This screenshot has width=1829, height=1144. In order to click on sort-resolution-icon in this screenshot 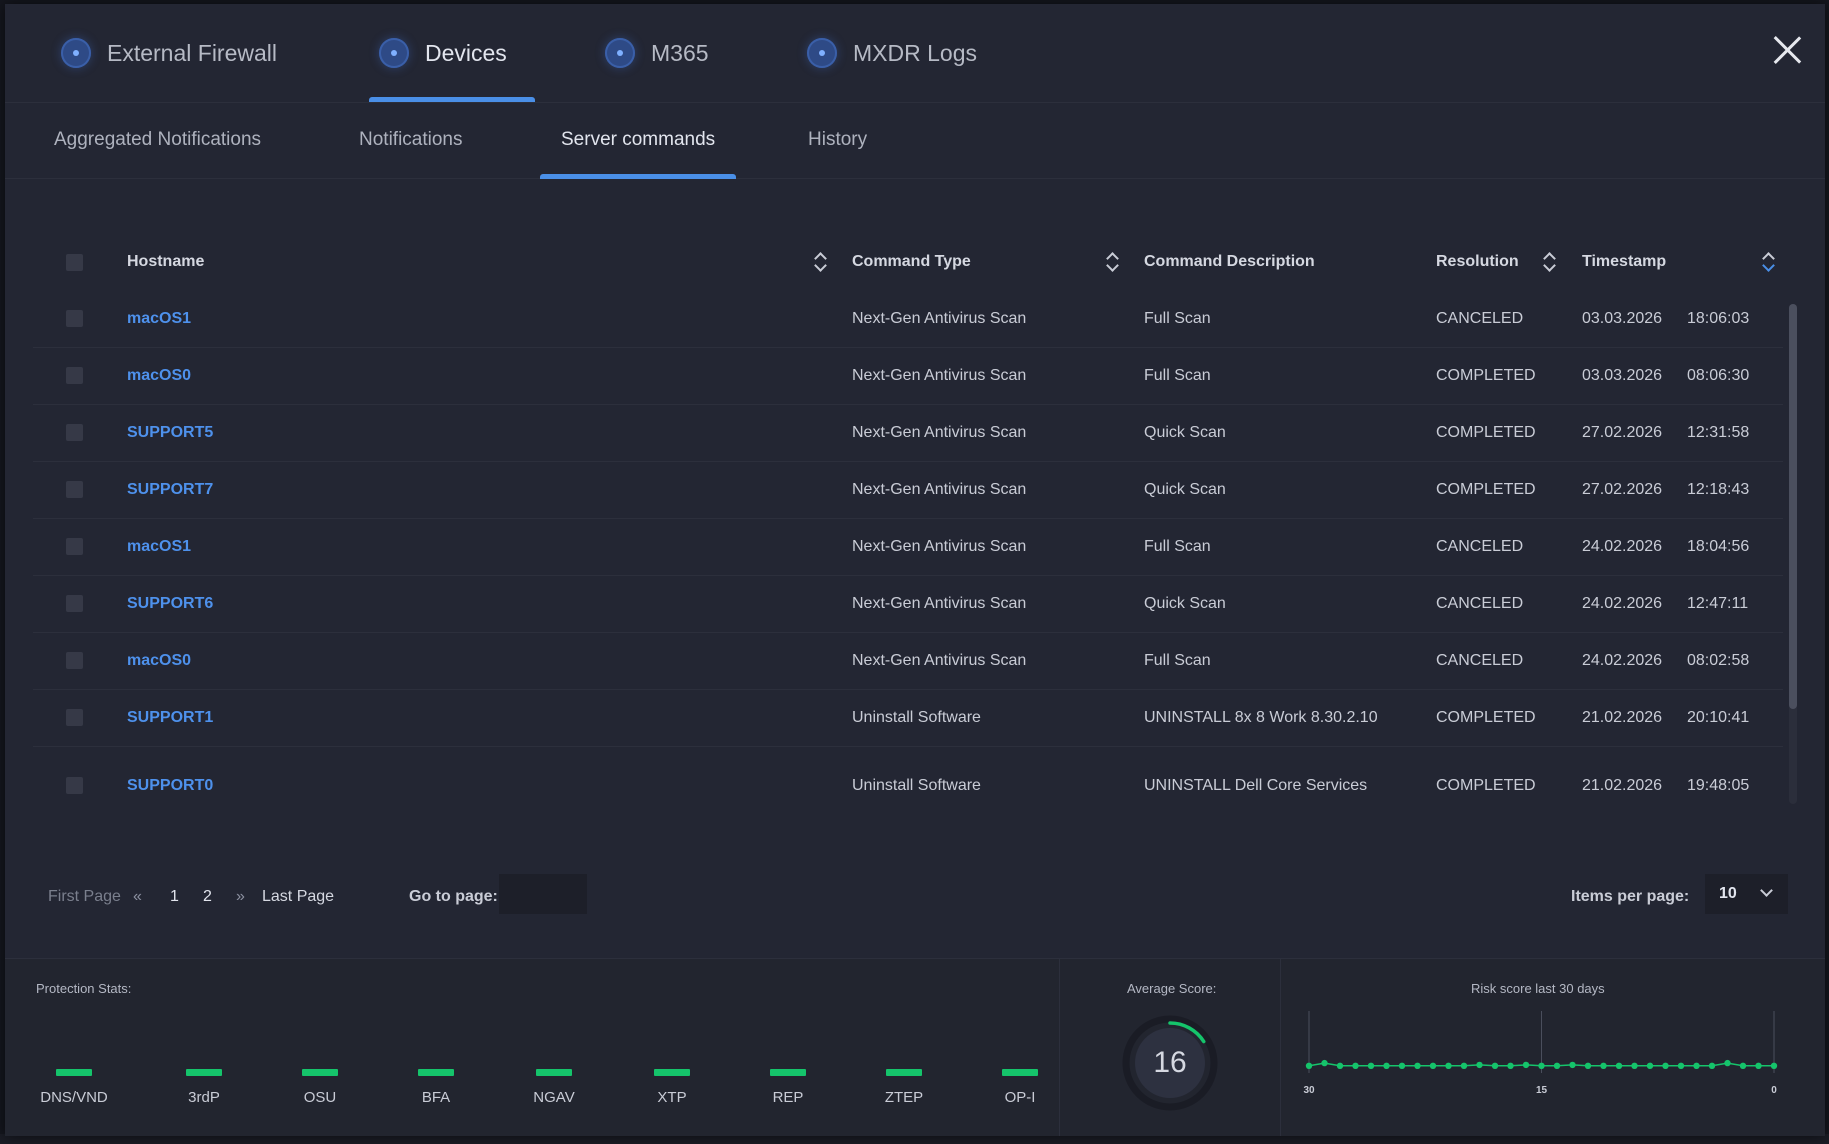, I will do `click(1549, 262)`.